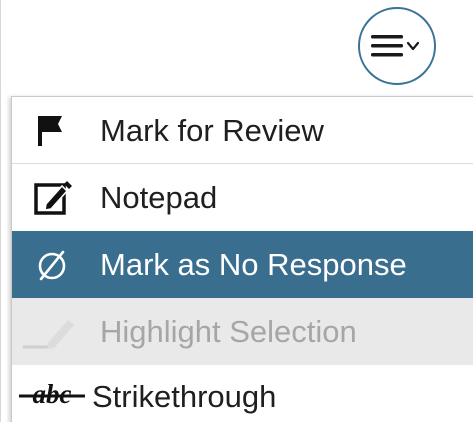 This screenshot has width=473, height=422. I want to click on hamburger-menu-icon, so click(395, 46).